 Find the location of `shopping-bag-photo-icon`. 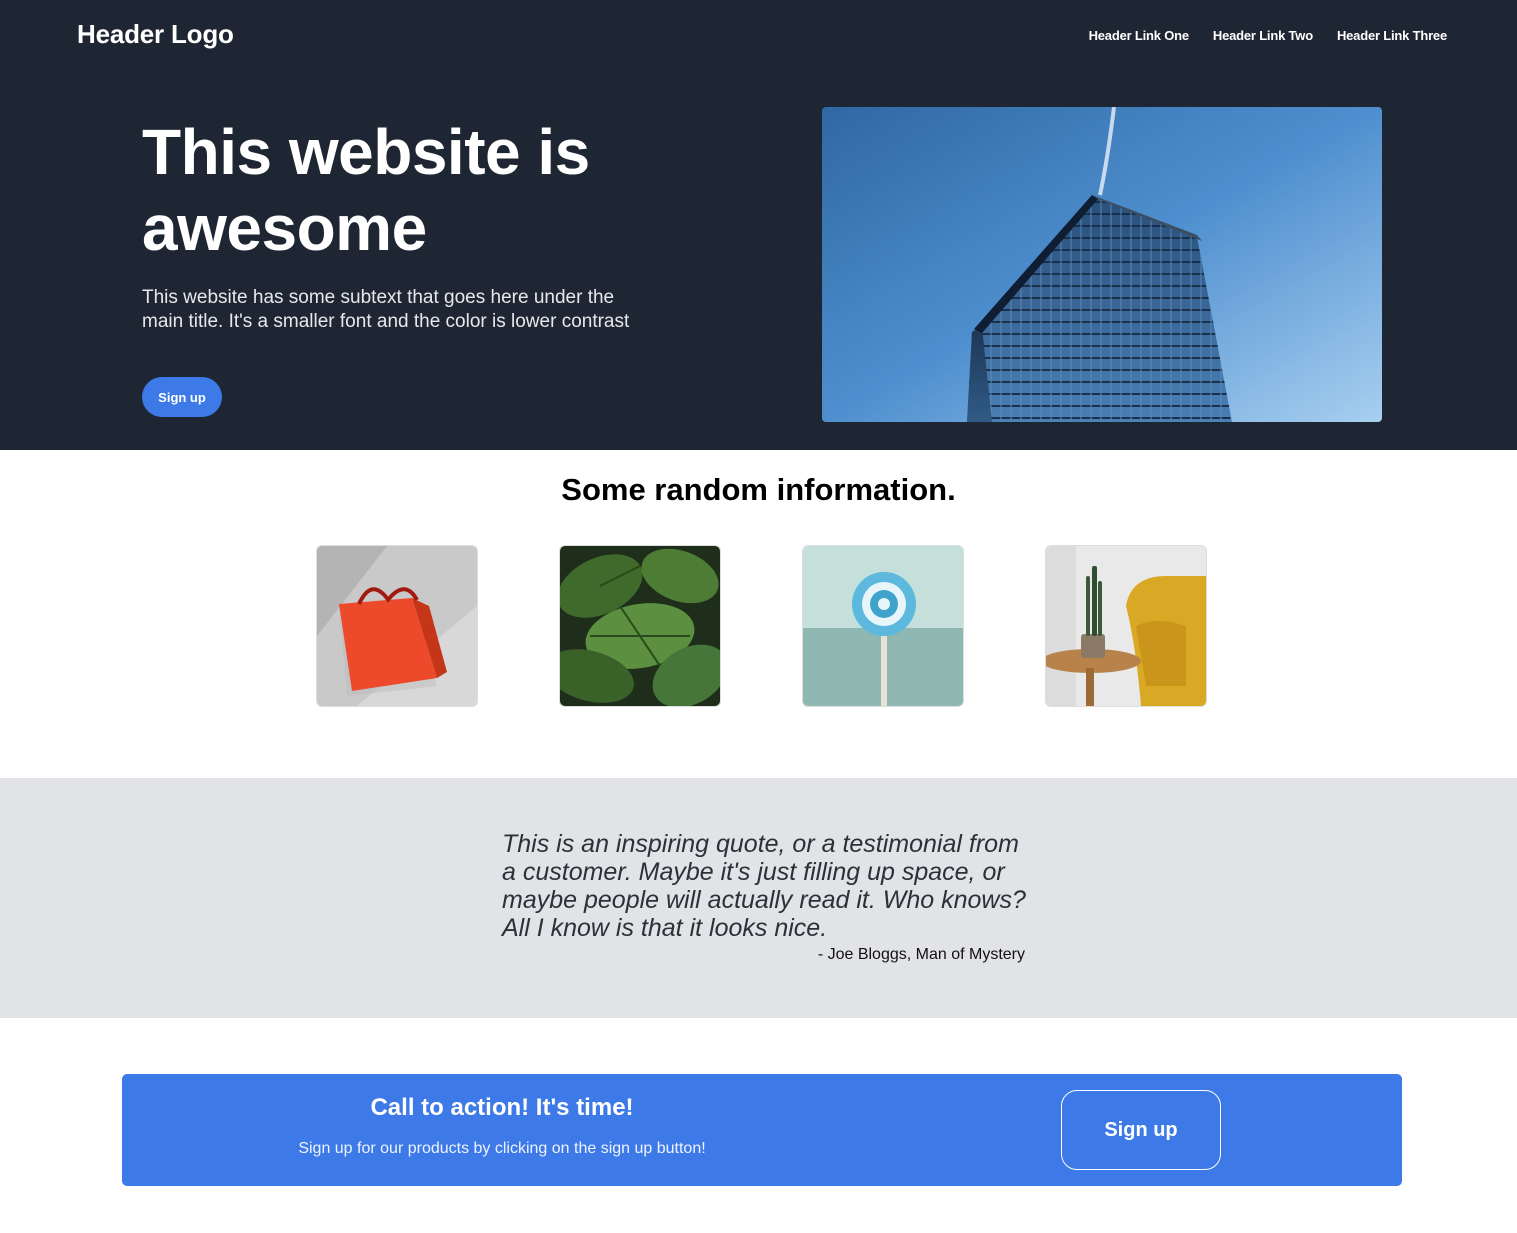

shopping-bag-photo-icon is located at coordinates (397, 626).